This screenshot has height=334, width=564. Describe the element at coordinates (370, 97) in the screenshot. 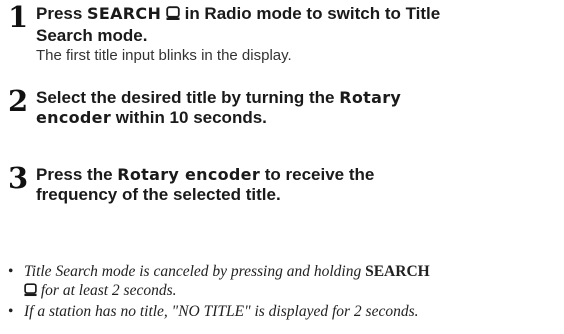

I see `control-name: Rotary` at that location.